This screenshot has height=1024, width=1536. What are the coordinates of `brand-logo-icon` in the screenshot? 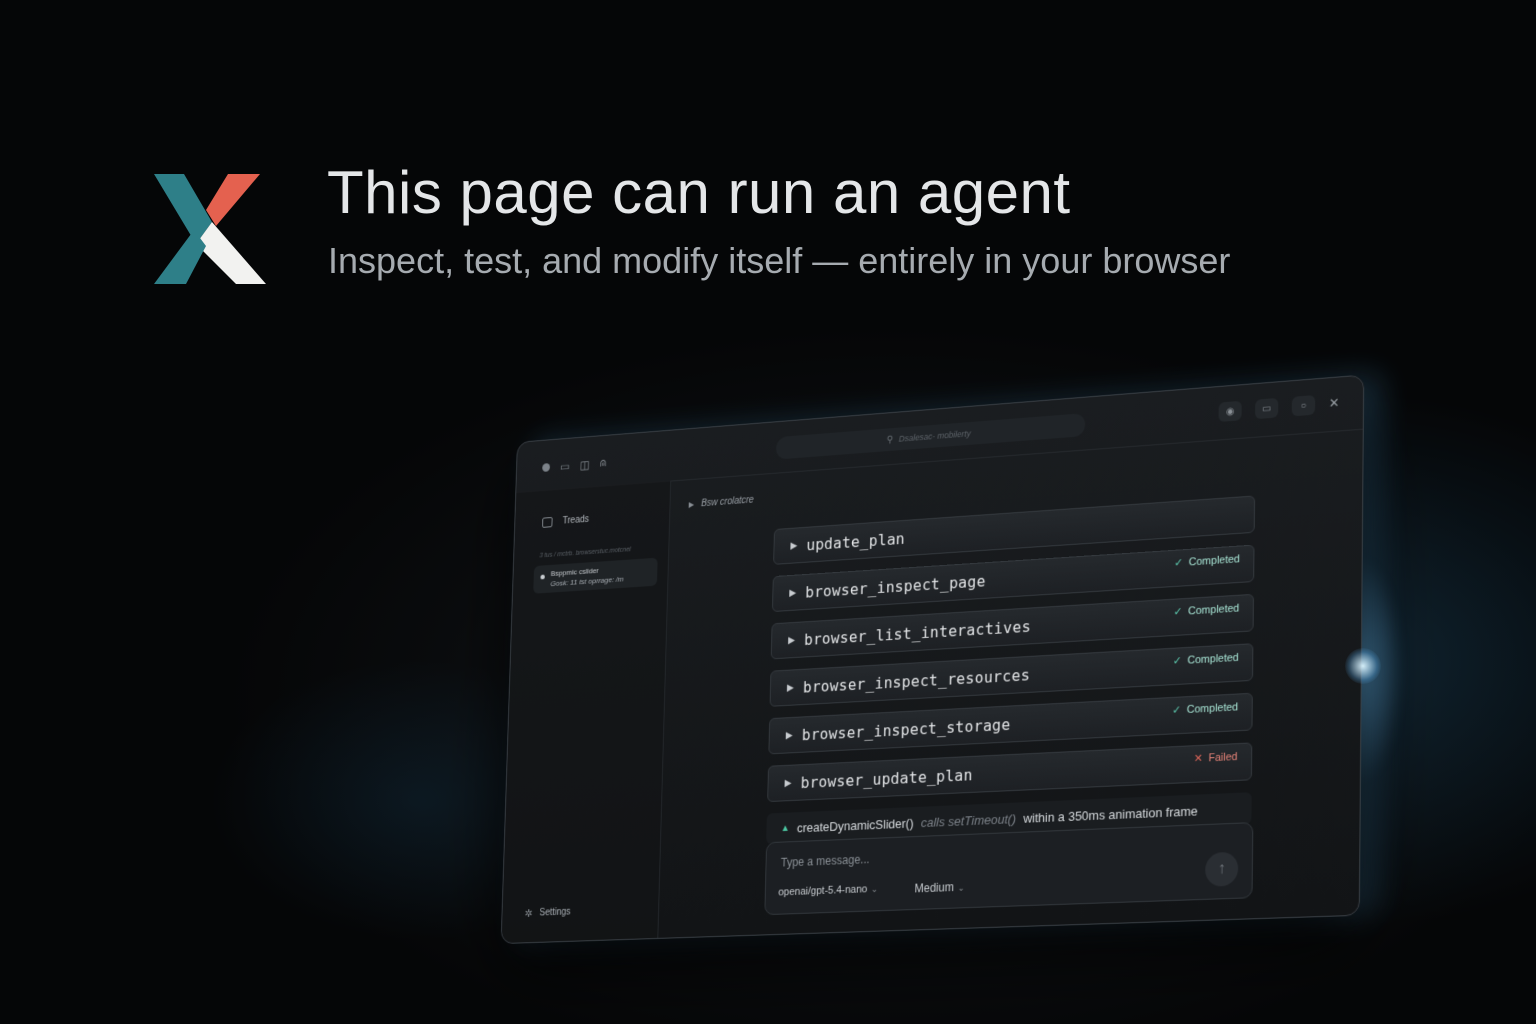 It's located at (209, 229).